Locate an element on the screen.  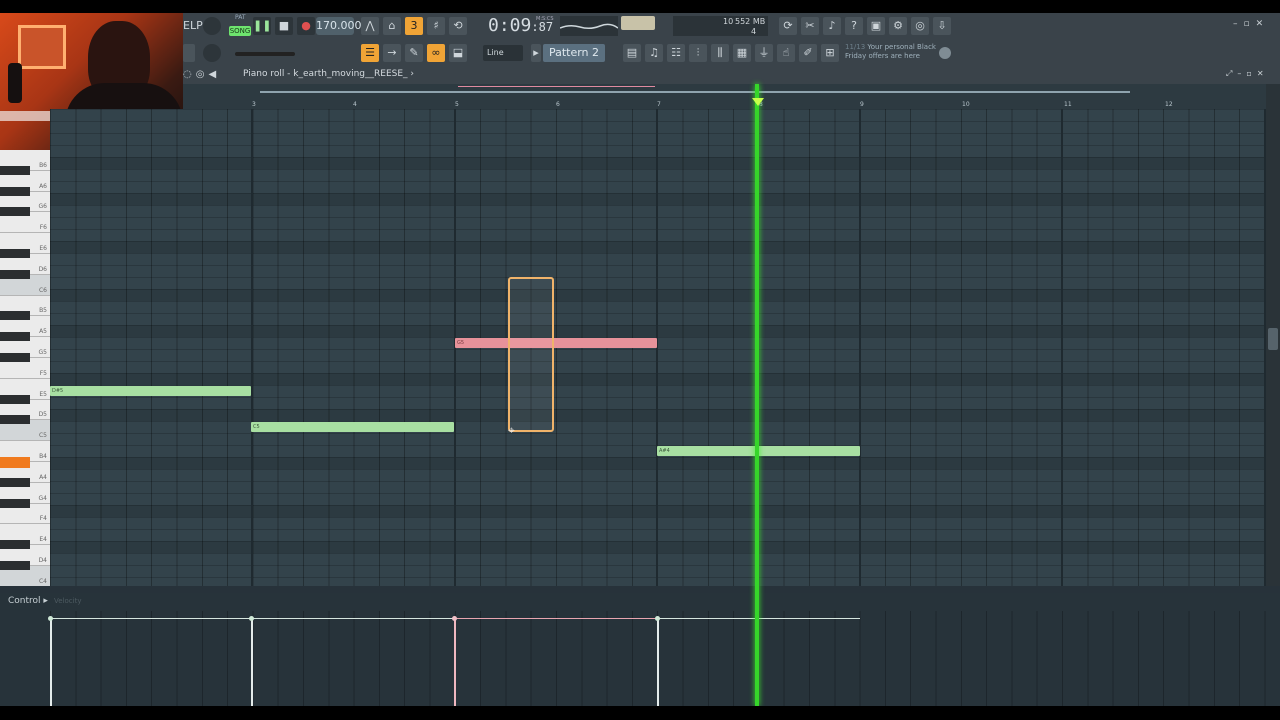
file-icon: ▦ is located at coordinates (742, 53).